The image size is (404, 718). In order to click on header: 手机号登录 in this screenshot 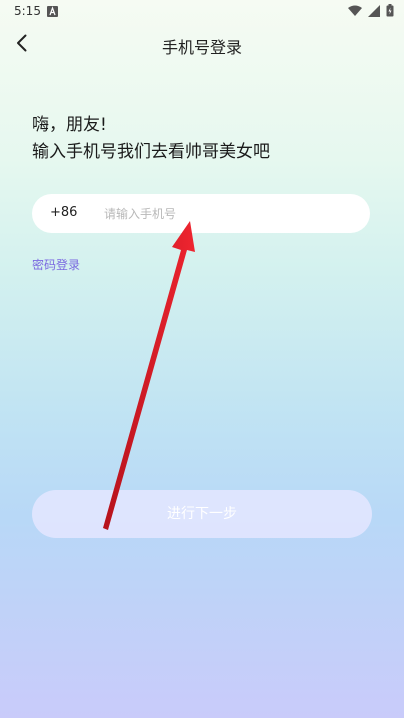, I will do `click(202, 44)`.